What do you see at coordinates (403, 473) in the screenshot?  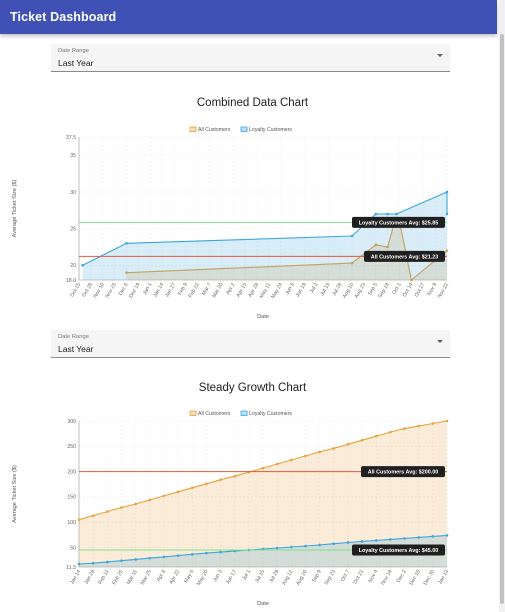 I see `average-label: All Customers Avg: $200.00` at bounding box center [403, 473].